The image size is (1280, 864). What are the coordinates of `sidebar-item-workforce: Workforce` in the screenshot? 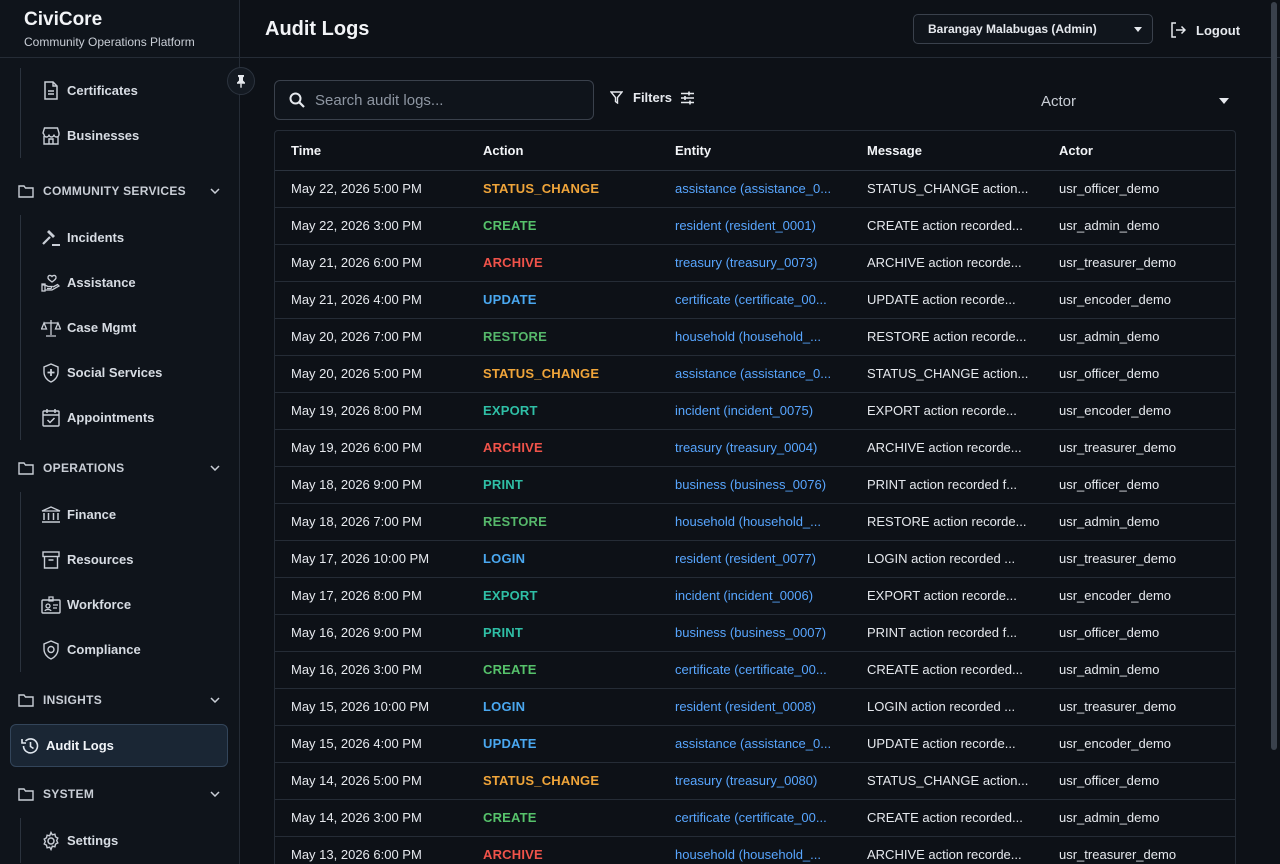 It's located at (130, 604).